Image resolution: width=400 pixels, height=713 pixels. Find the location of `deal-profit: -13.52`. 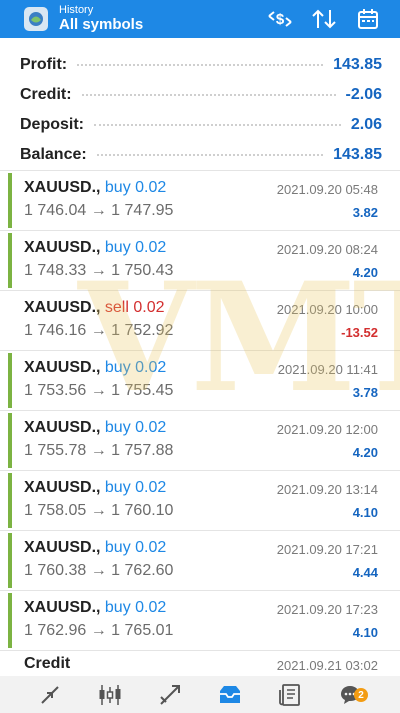

deal-profit: -13.52 is located at coordinates (359, 332).